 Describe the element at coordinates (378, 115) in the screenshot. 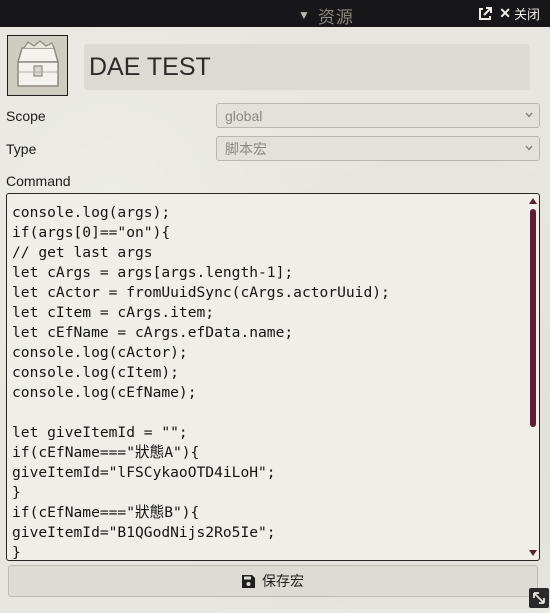

I see `scope-select: global` at that location.